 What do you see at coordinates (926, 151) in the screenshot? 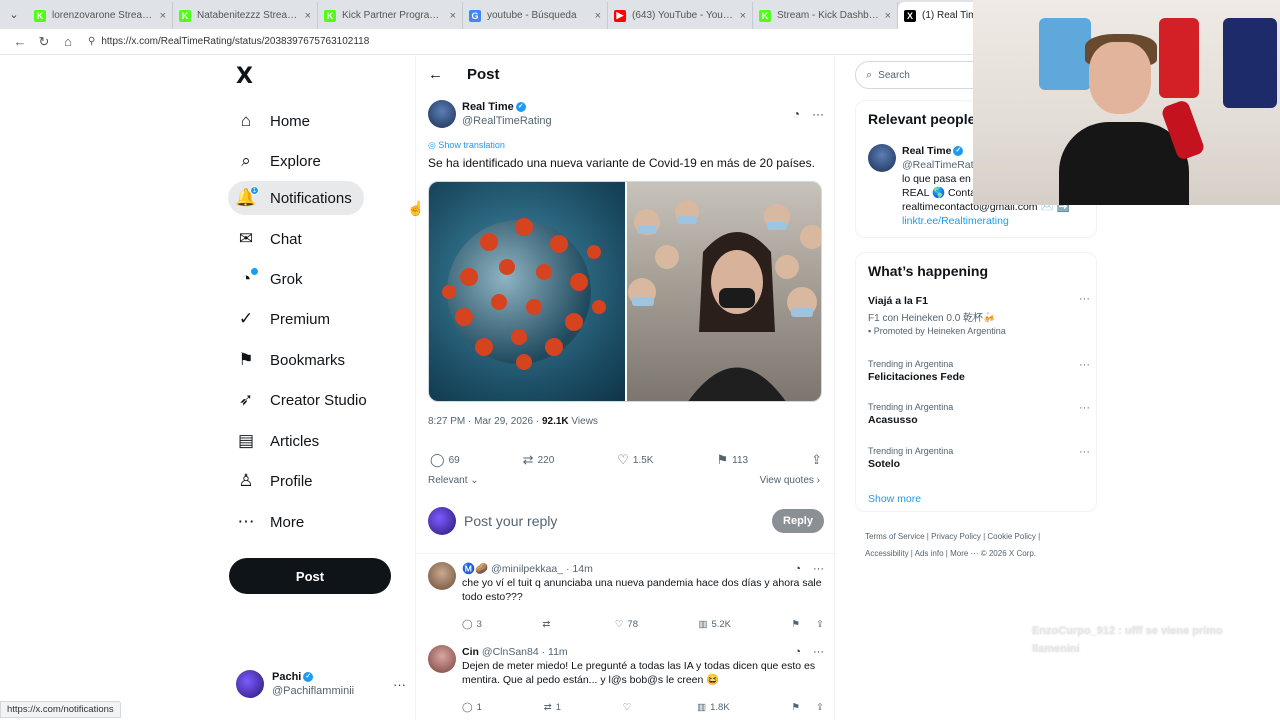
I see `rp-name: Real Time` at bounding box center [926, 151].